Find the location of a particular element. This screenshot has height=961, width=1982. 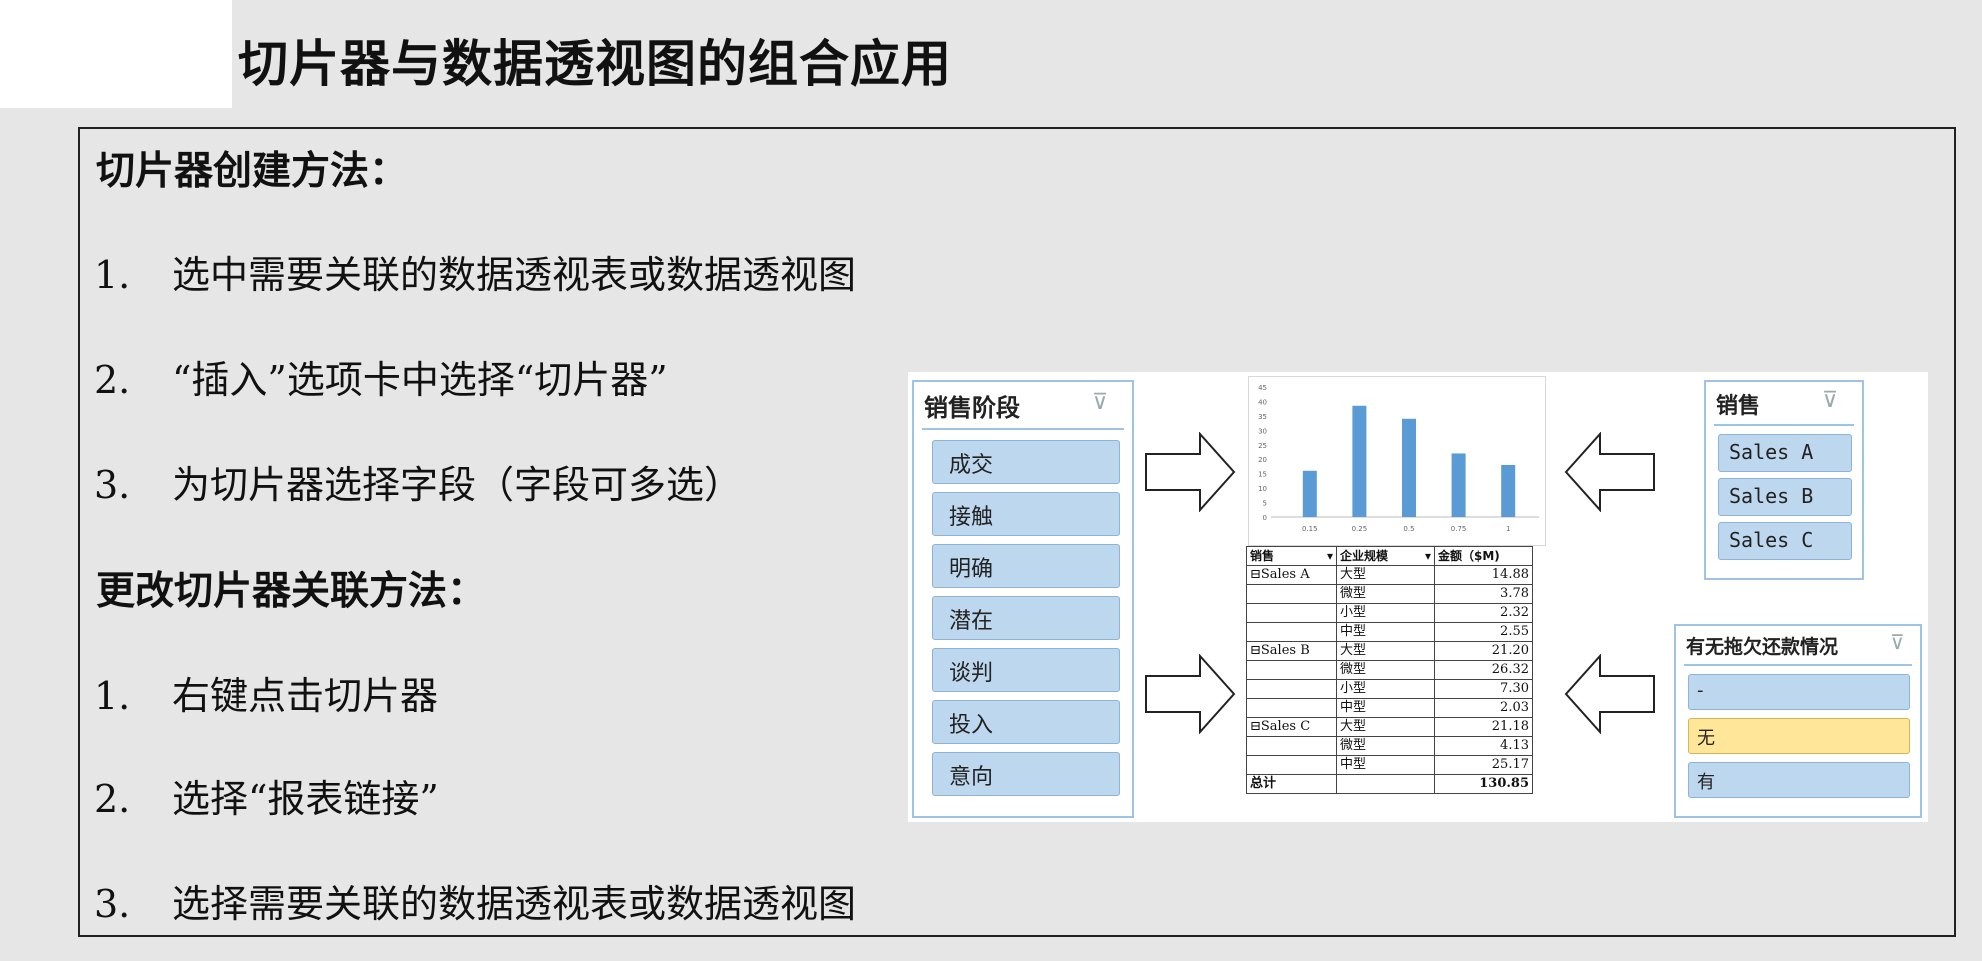

table-row: ⊟Sales B 大型 21.20 is located at coordinates (1389, 651).